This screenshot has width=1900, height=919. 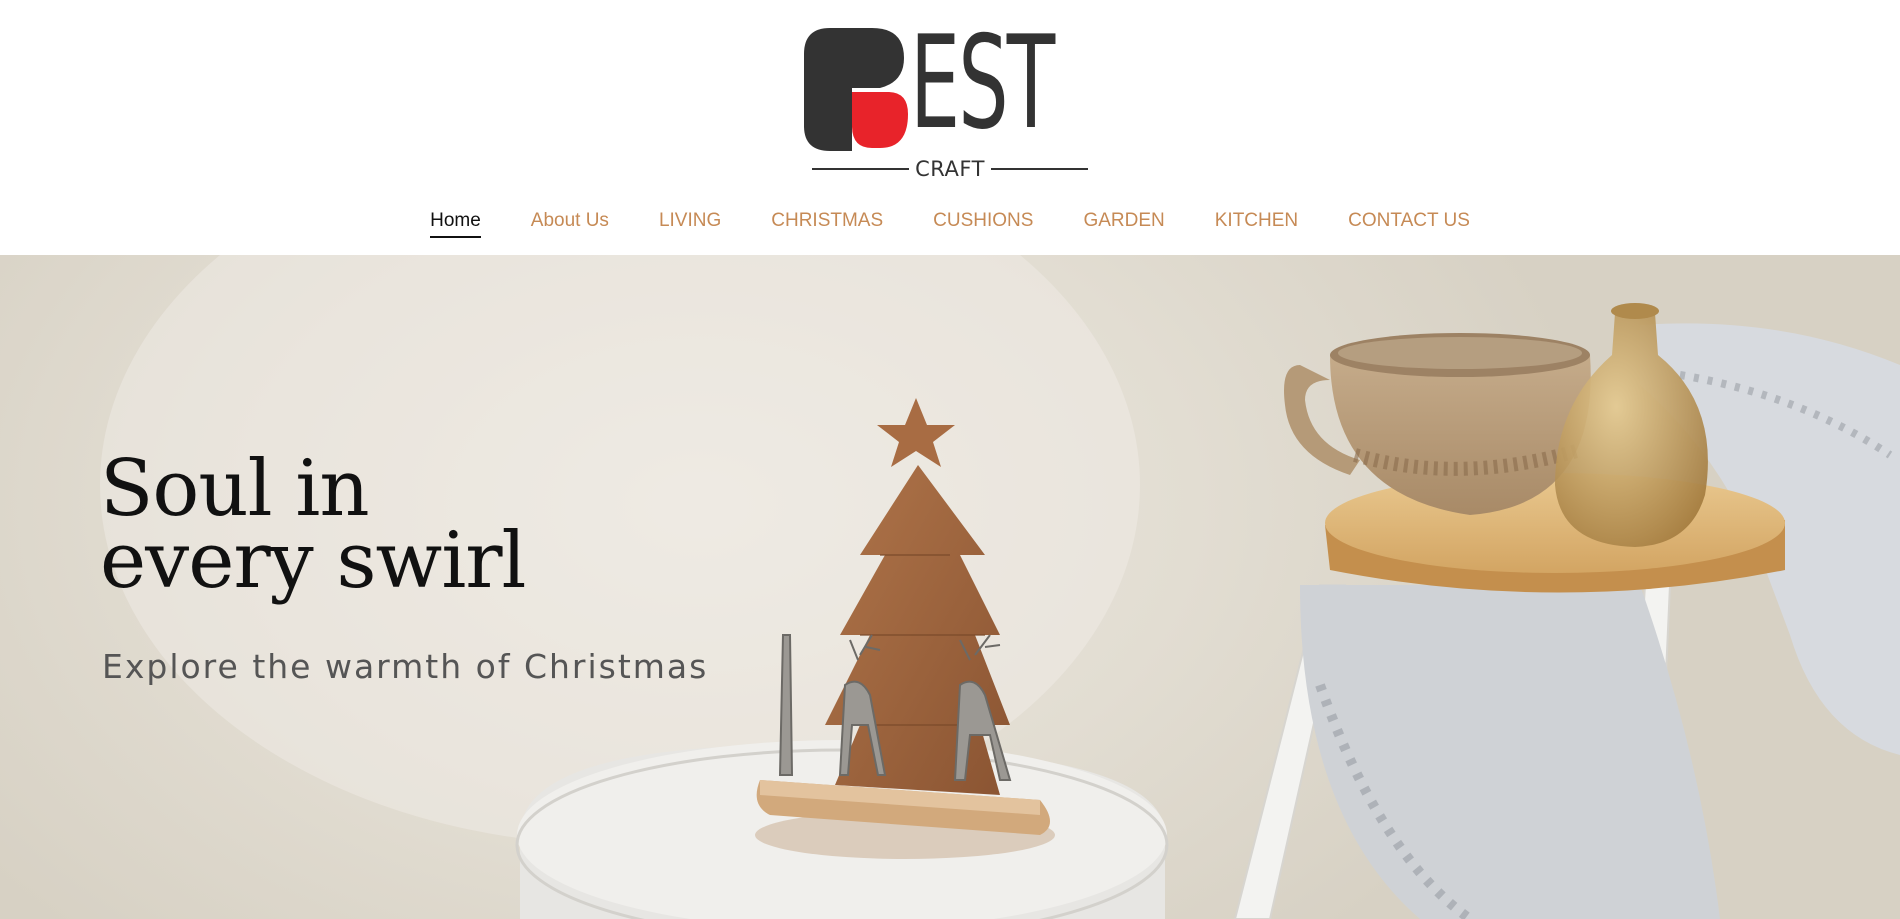 I want to click on brand-subtitle-row: CRAFT, so click(x=950, y=169).